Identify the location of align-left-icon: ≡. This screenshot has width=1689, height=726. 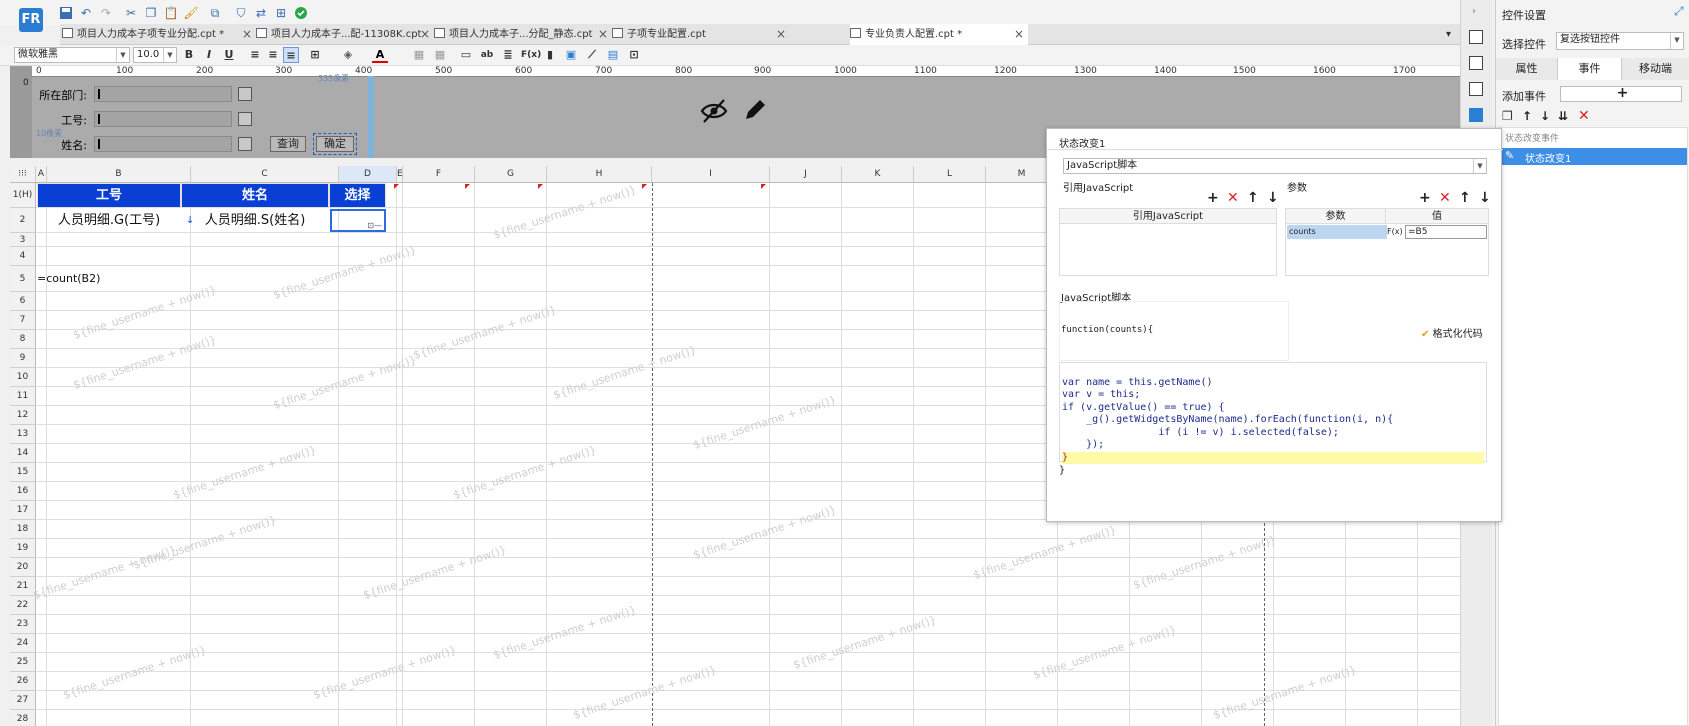
(255, 55).